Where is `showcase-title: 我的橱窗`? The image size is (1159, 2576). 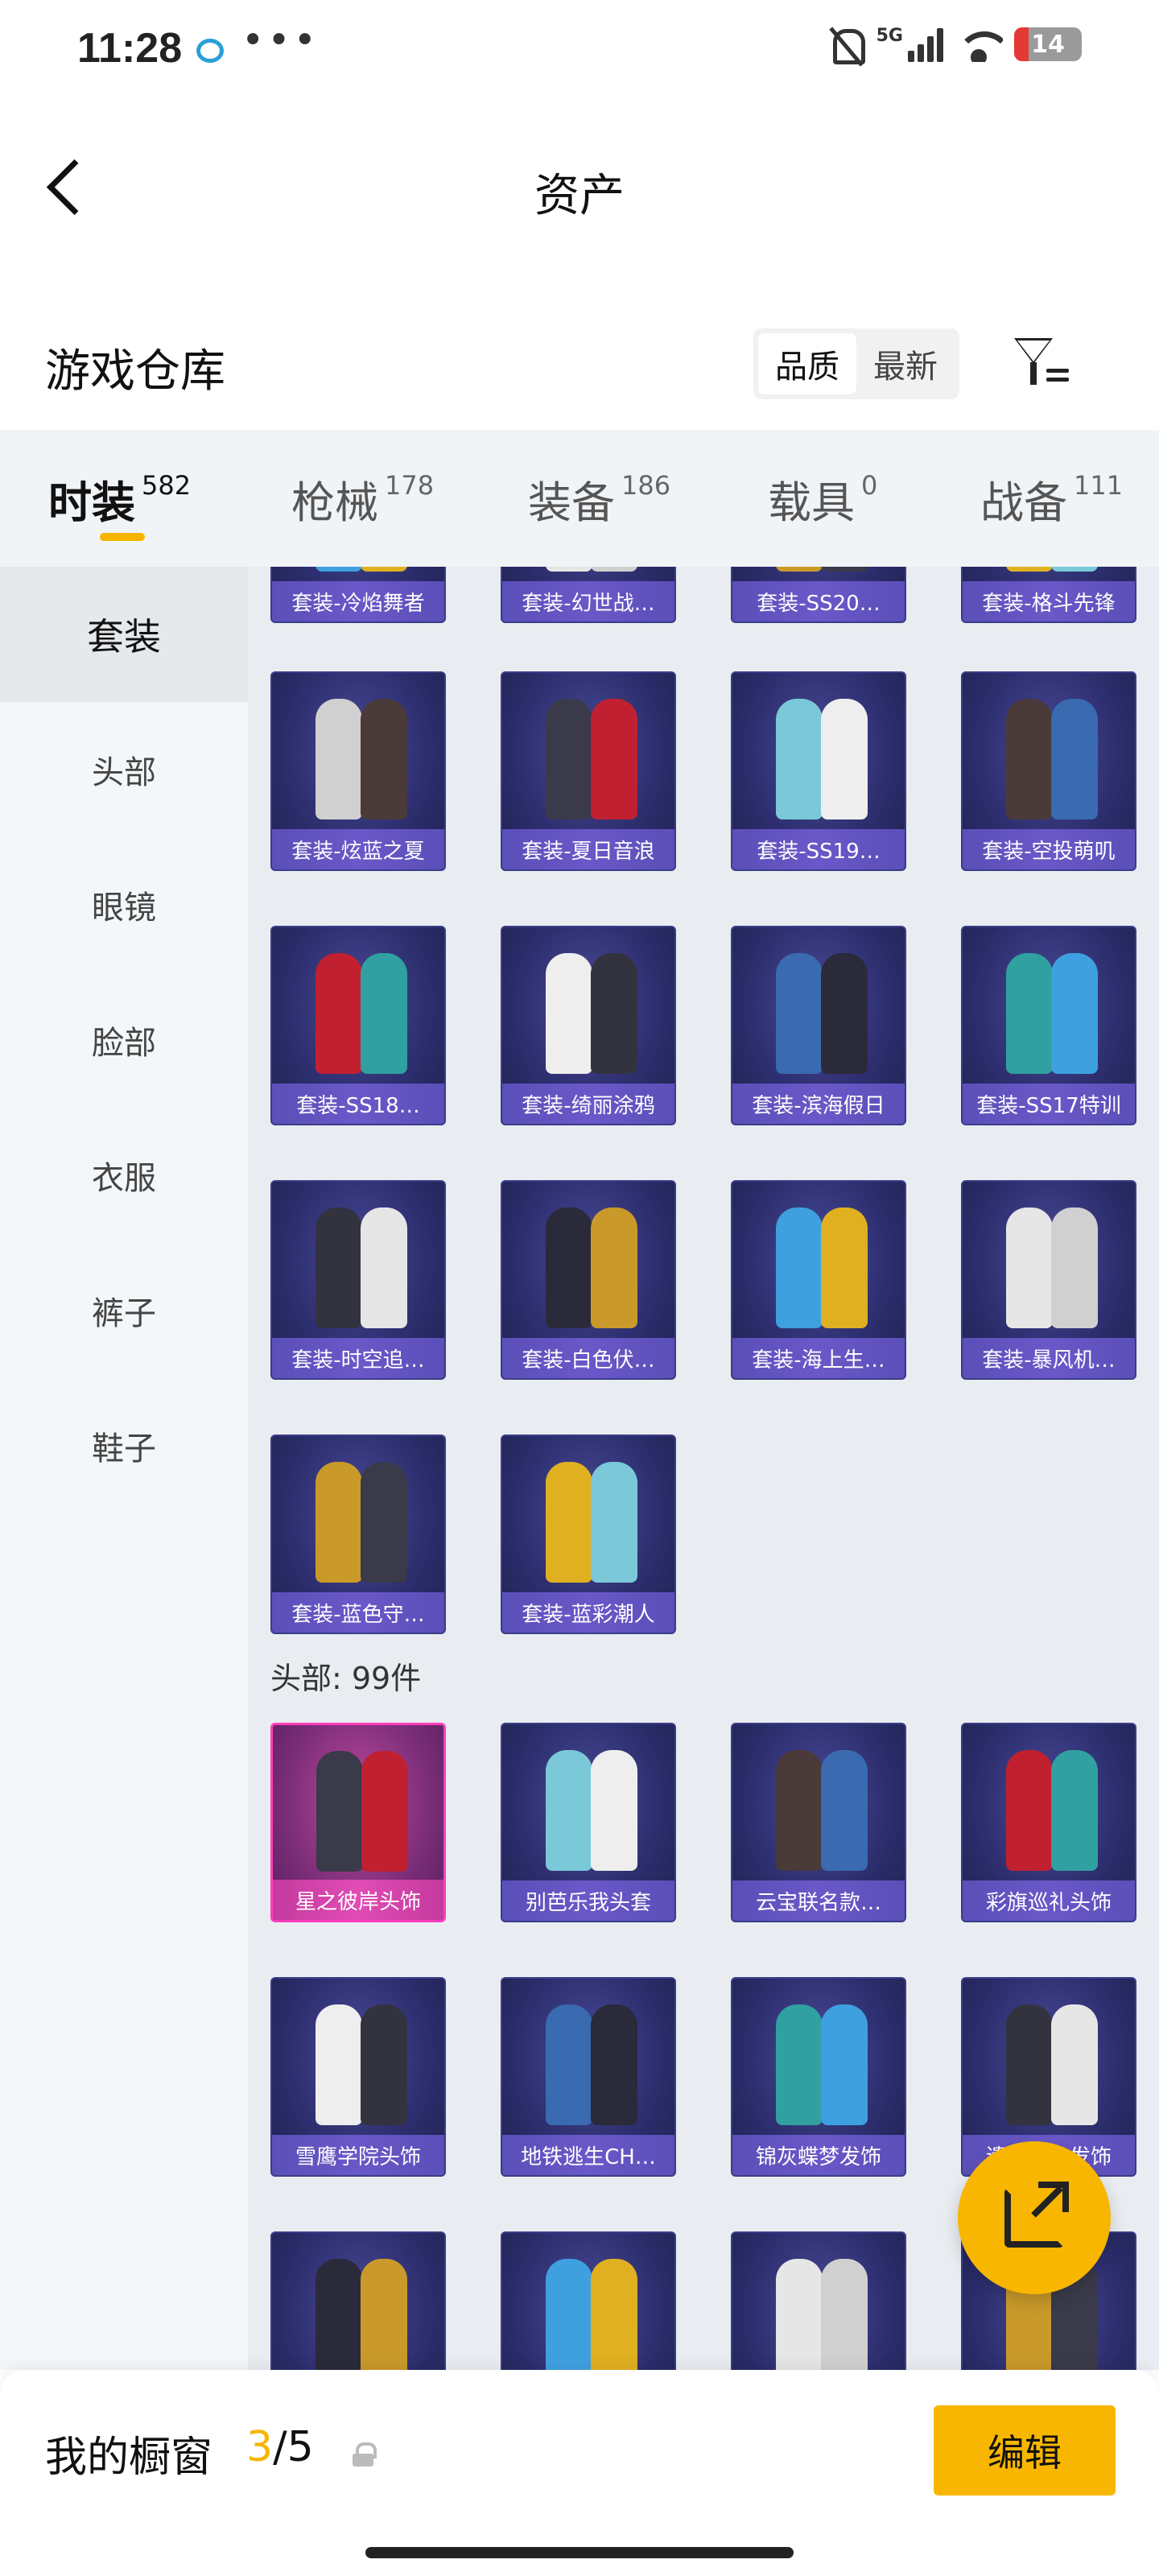
showcase-title: 我的橱窗 is located at coordinates (129, 2458).